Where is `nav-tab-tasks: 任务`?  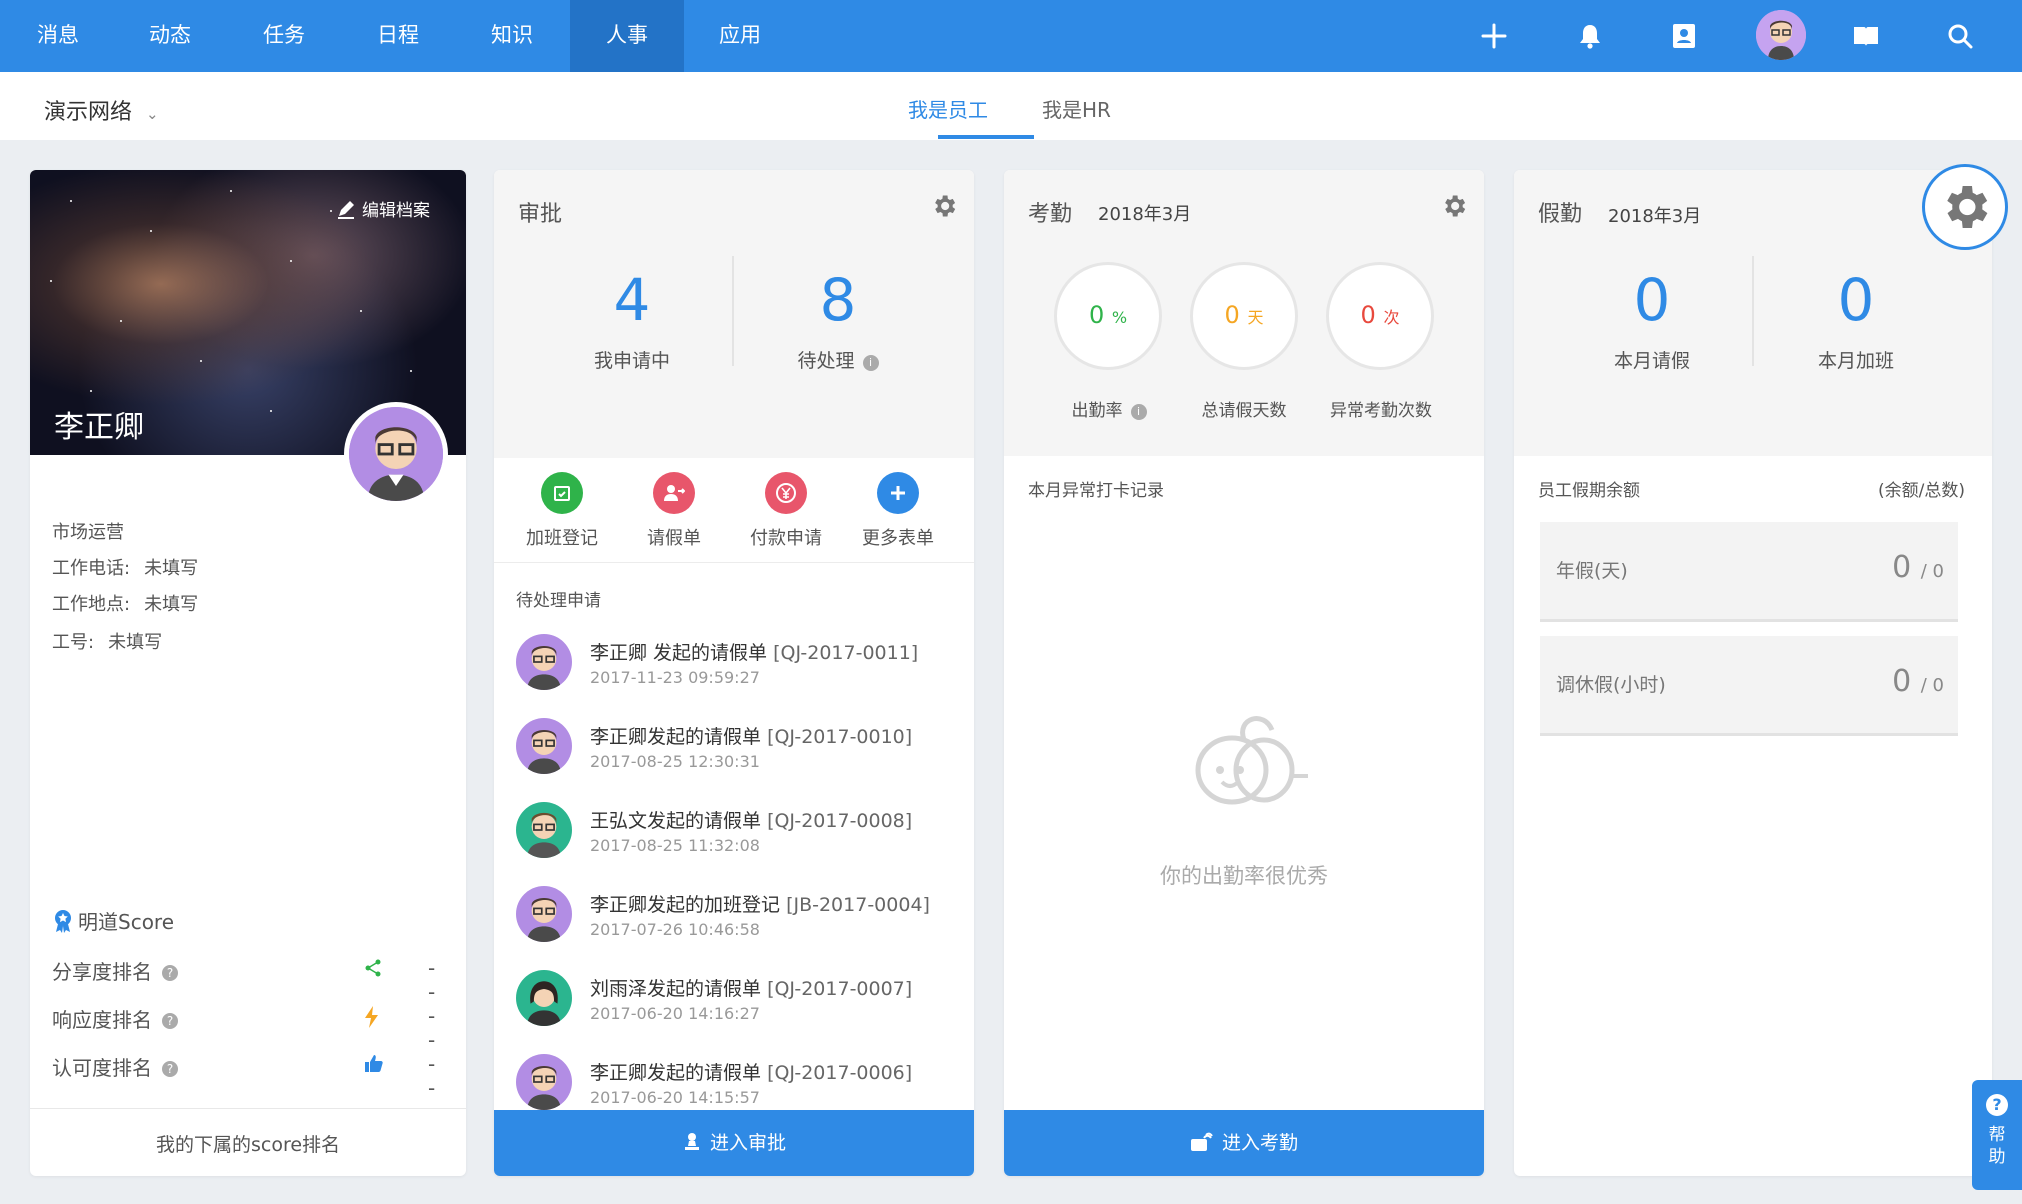
nav-tab-tasks: 任务 is located at coordinates (284, 36).